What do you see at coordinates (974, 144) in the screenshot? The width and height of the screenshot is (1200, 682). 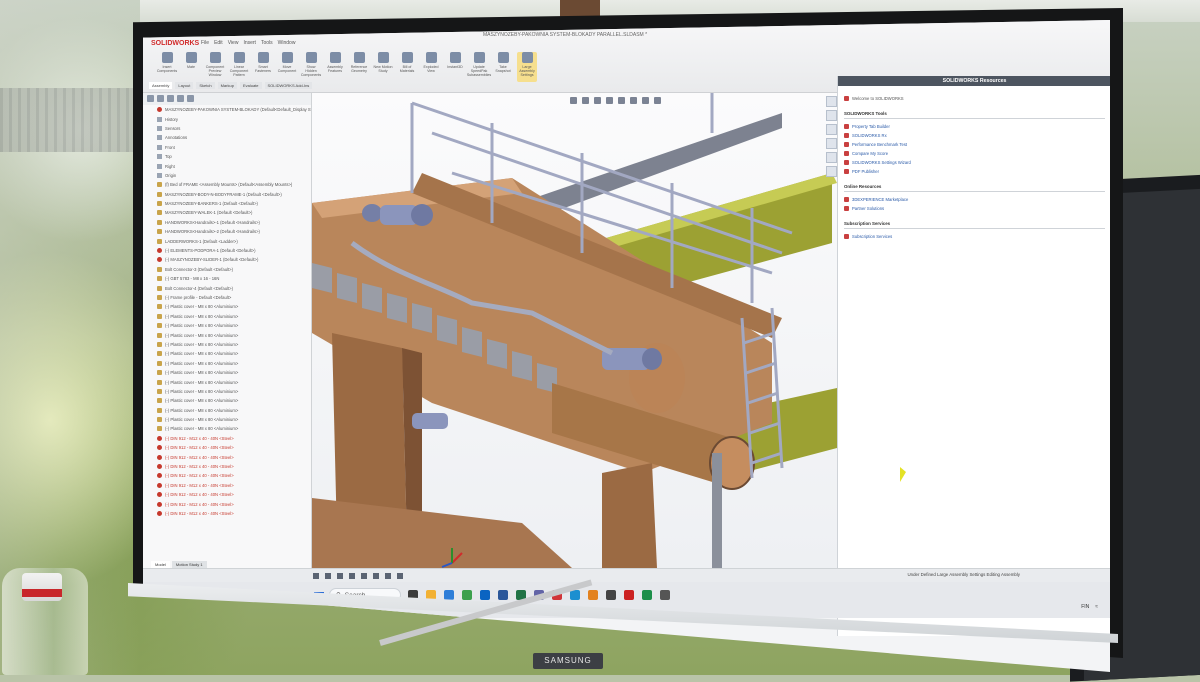 I see `pane-link: Performance Benchmark Test` at bounding box center [974, 144].